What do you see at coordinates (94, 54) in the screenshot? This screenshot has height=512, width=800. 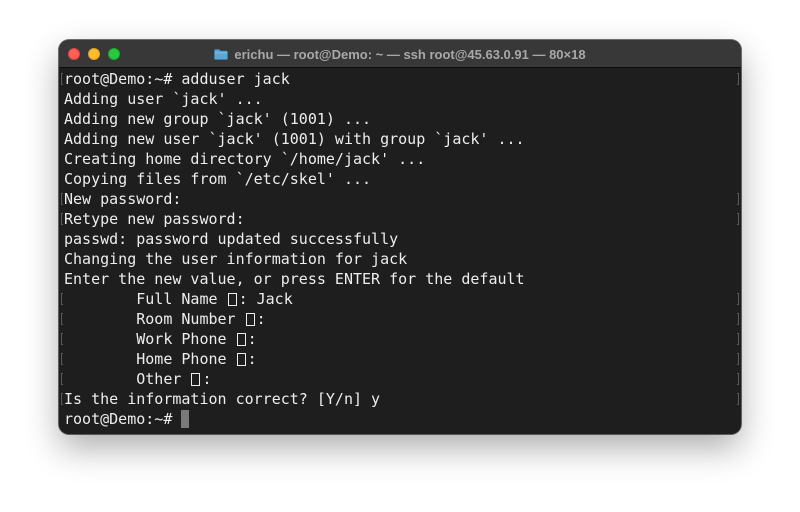 I see `minimize-button` at bounding box center [94, 54].